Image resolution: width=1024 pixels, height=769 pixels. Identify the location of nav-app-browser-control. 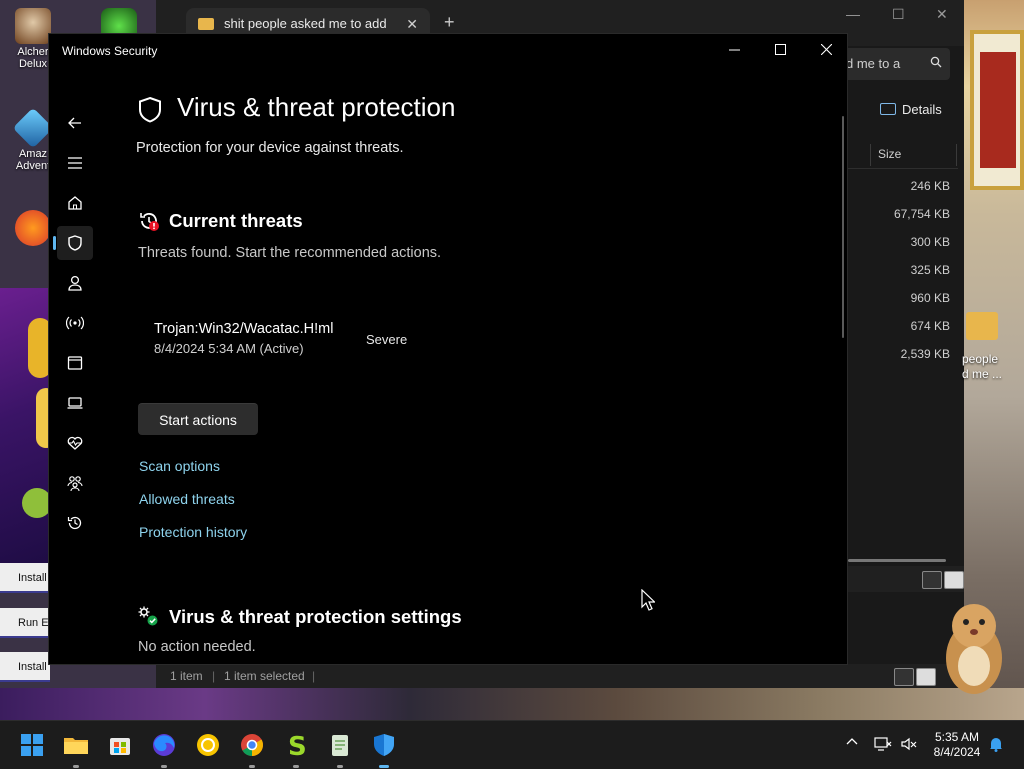
(75, 363).